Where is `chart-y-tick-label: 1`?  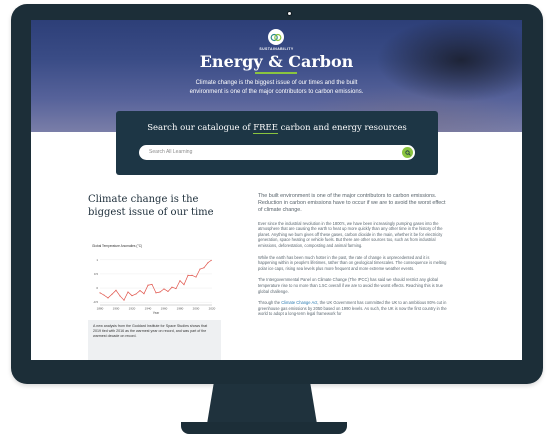
chart-y-tick-label: 1 is located at coordinates (97, 260).